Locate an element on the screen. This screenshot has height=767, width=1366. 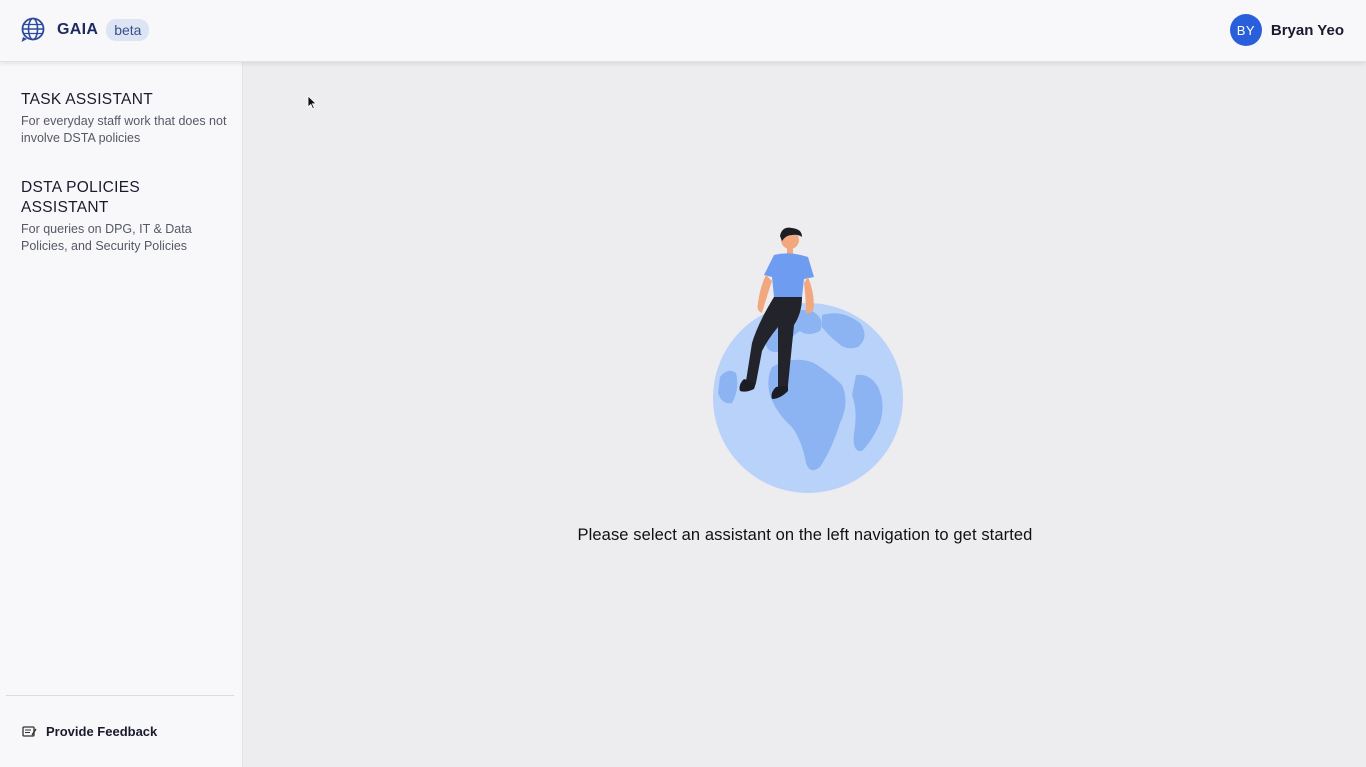
provide-feedback-button: Provide Feedback is located at coordinates (89, 731).